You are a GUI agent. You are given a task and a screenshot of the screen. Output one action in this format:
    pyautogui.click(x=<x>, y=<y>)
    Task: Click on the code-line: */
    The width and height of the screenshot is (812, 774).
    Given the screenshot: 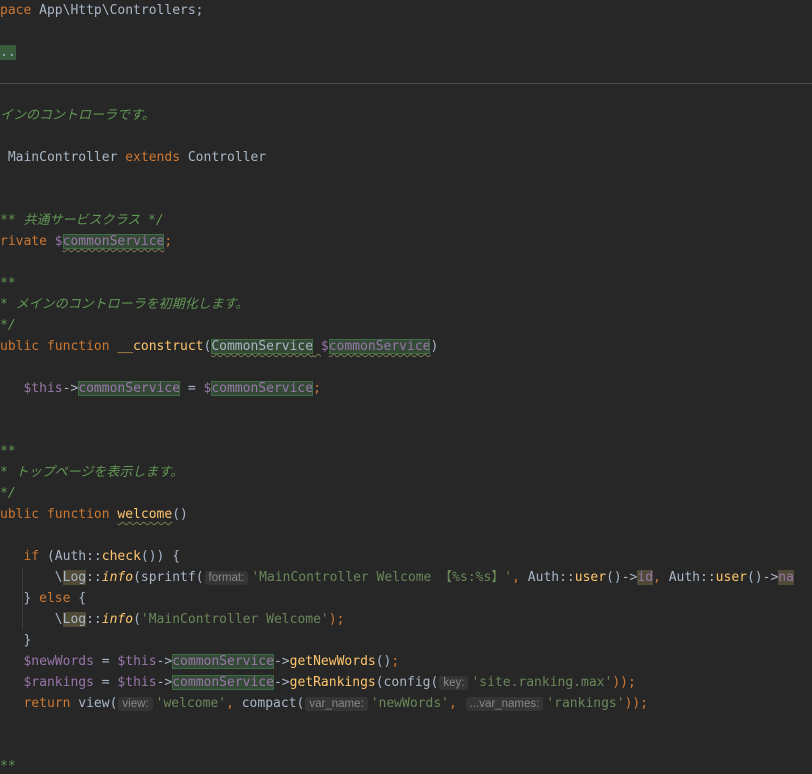 What is the action you would take?
    pyautogui.click(x=8, y=493)
    